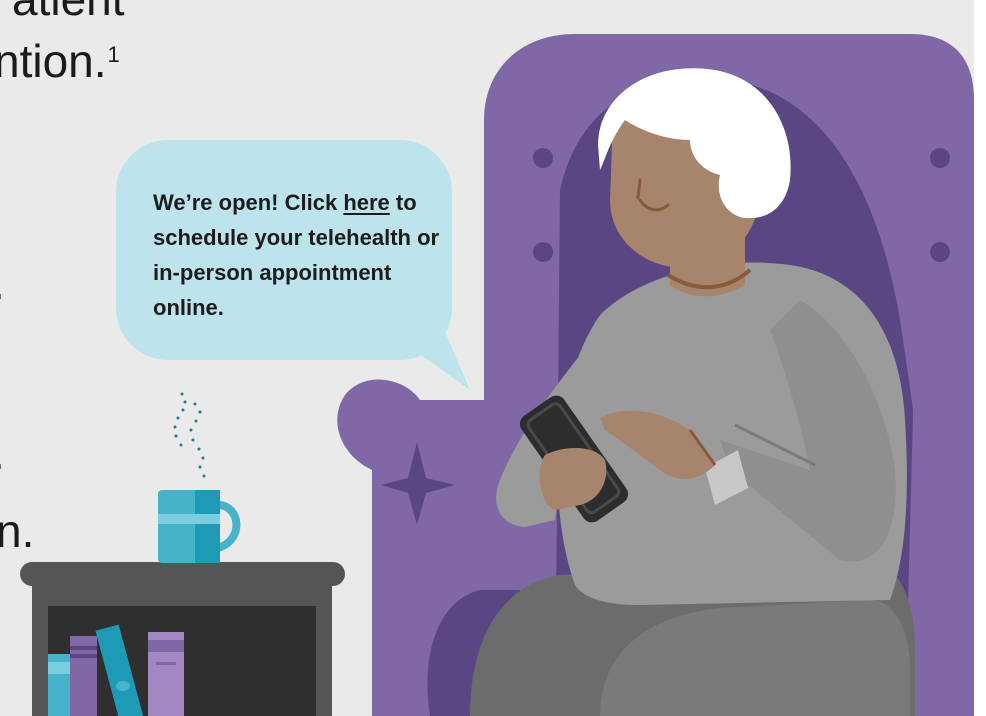  Describe the element at coordinates (60, 61) in the screenshot. I see `headline-fragment-2: ntion.1` at that location.